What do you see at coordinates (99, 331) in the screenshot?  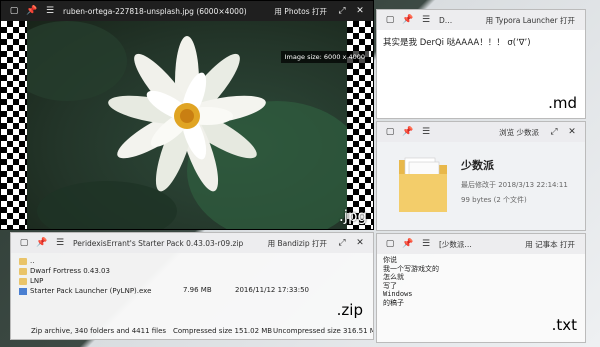 I see `zip-summary: Zip archive, 340 folders and 4411 files` at bounding box center [99, 331].